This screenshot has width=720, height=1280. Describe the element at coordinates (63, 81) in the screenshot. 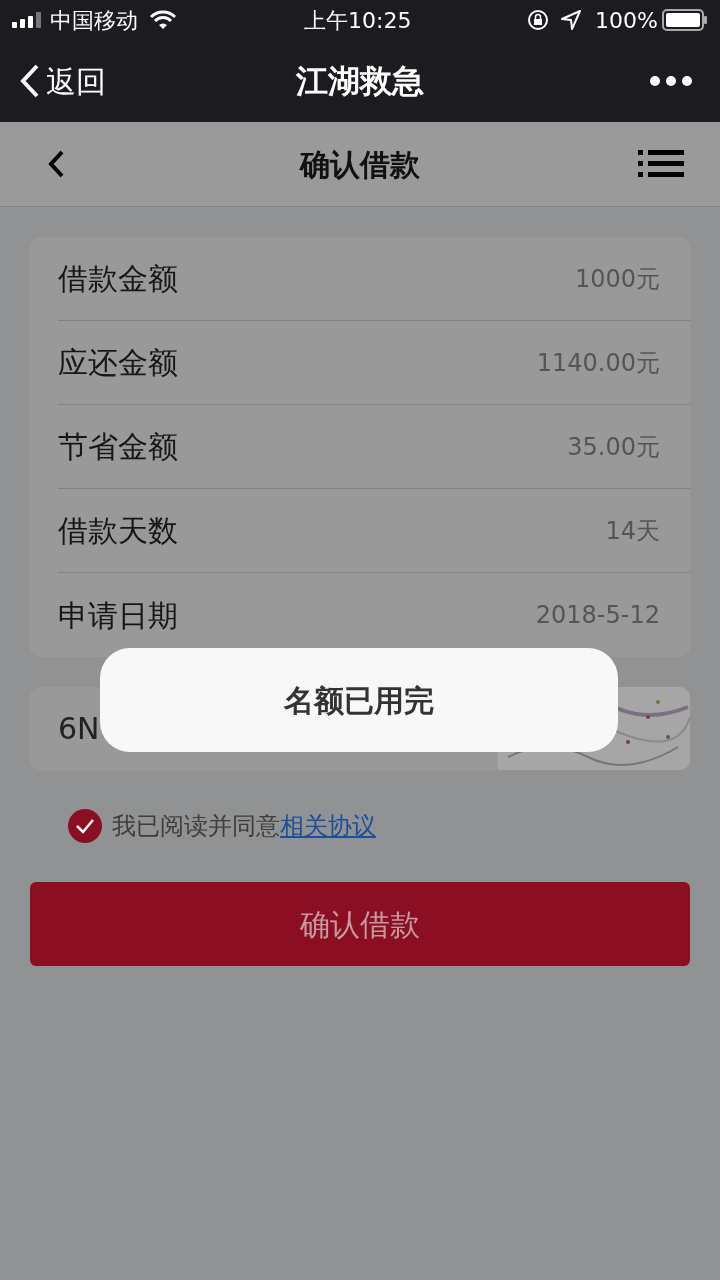

I see `back-button: 返回` at that location.